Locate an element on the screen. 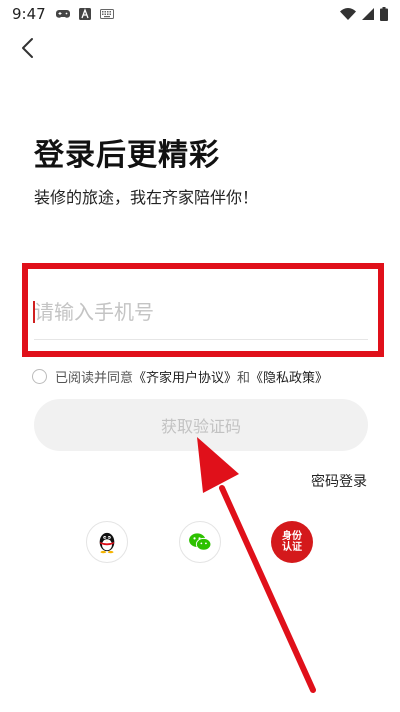  status-time: 9:47 is located at coordinates (29, 14).